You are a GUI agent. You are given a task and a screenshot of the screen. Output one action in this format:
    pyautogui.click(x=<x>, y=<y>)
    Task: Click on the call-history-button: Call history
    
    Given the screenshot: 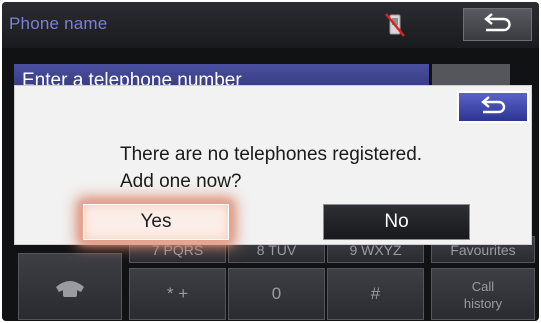 What is the action you would take?
    pyautogui.click(x=483, y=294)
    